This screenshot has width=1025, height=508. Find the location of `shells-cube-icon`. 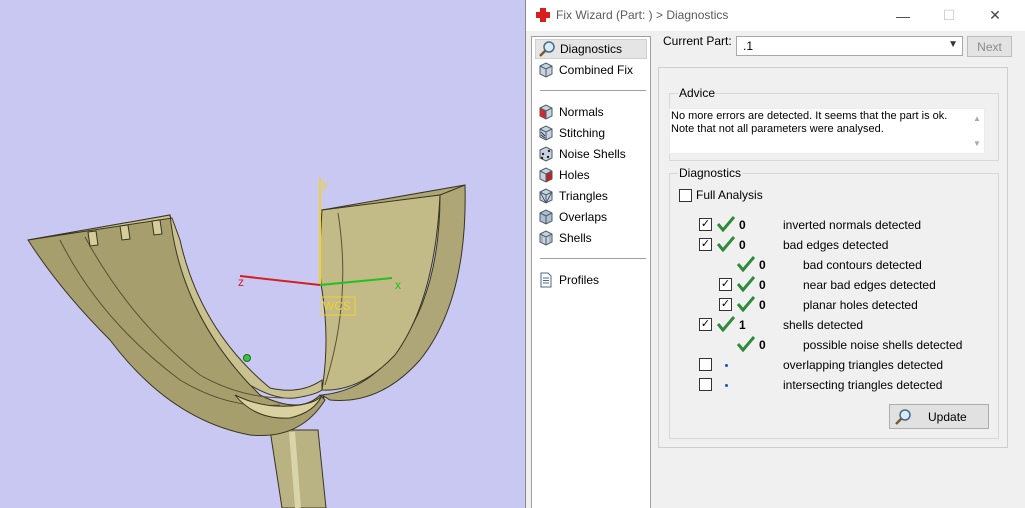

shells-cube-icon is located at coordinates (546, 238).